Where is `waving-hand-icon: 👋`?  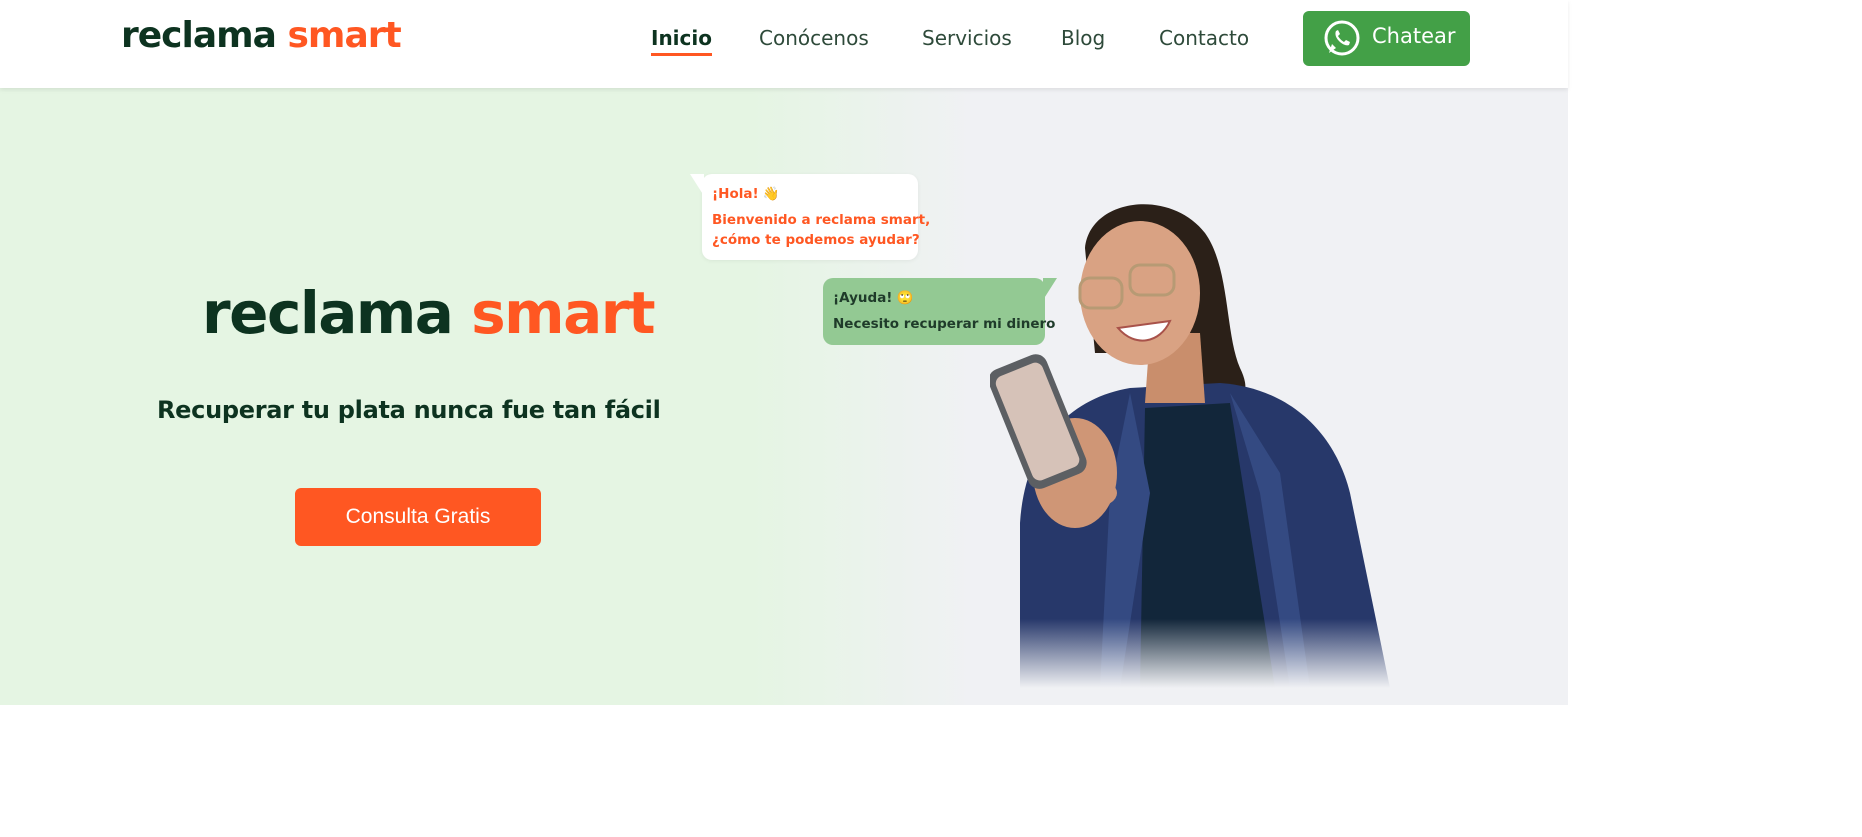
waving-hand-icon: 👋 is located at coordinates (771, 194).